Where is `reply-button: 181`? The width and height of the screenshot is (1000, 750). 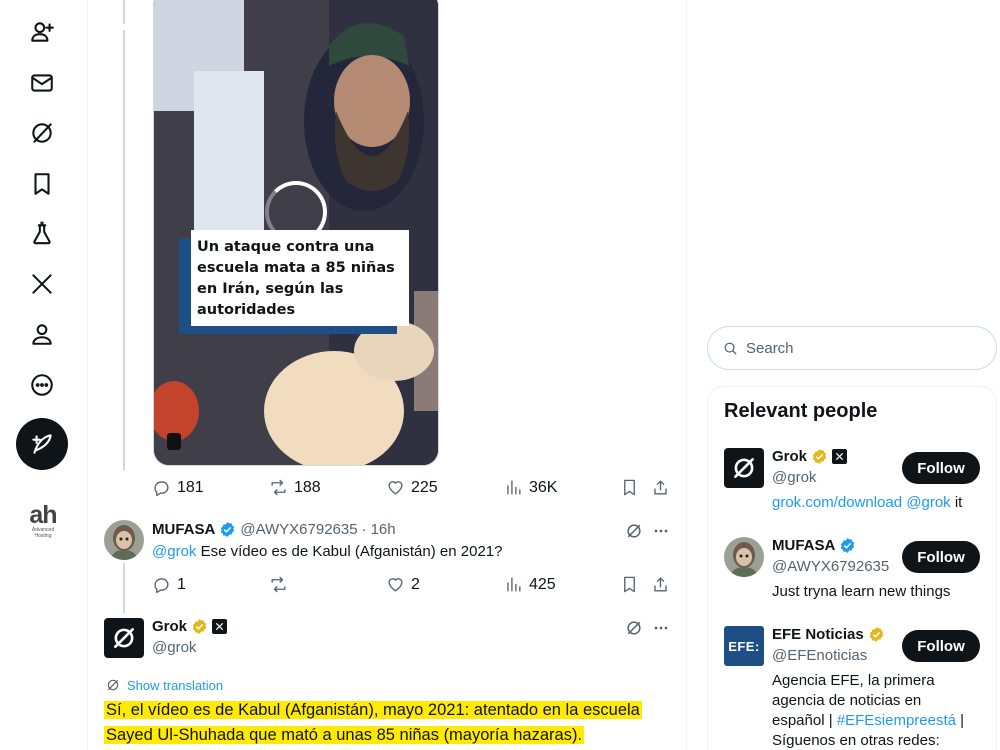
reply-button: 181 is located at coordinates (178, 487).